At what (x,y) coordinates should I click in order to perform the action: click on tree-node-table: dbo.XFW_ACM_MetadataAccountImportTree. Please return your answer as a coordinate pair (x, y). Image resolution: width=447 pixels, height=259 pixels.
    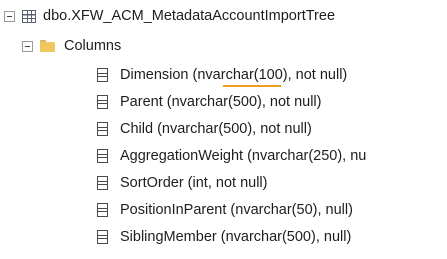
    Looking at the image, I should click on (169, 16).